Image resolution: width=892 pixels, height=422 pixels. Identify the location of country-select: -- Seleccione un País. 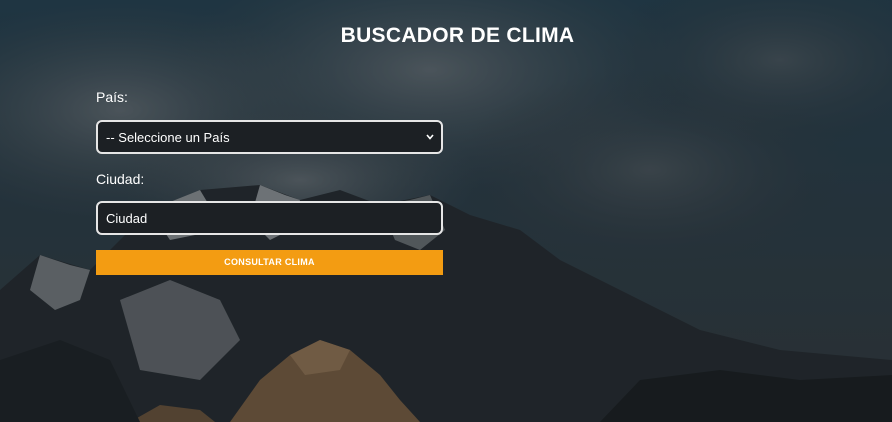
(269, 137).